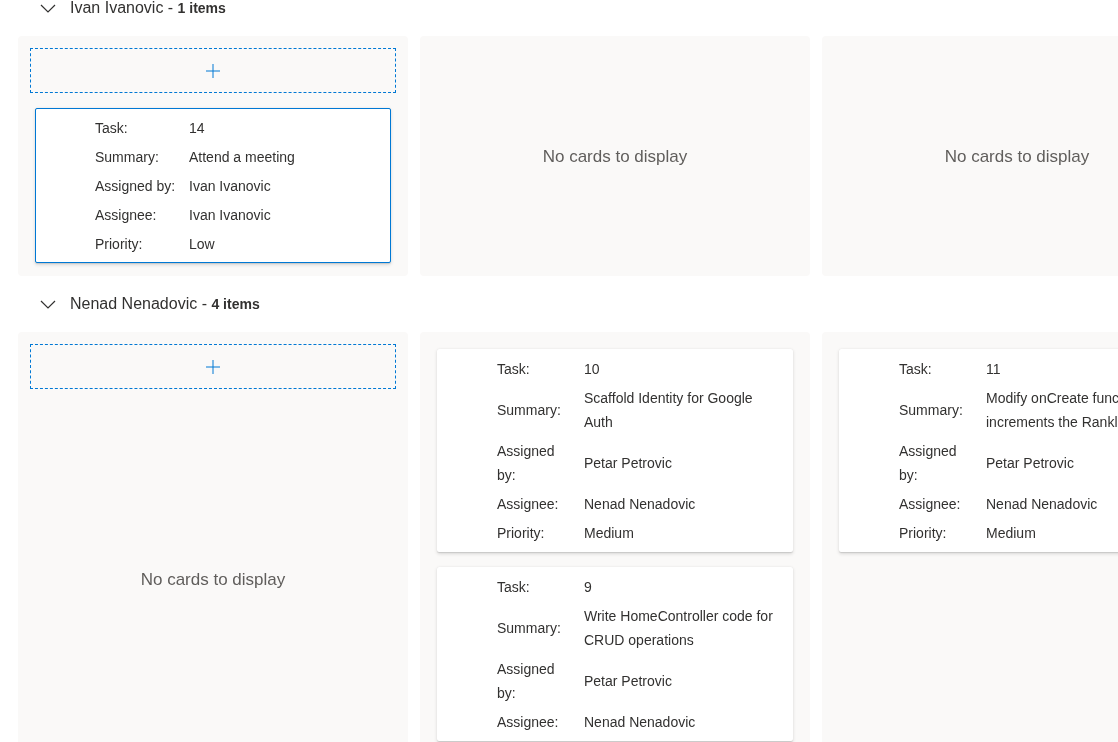  I want to click on field-value: 9, so click(588, 587).